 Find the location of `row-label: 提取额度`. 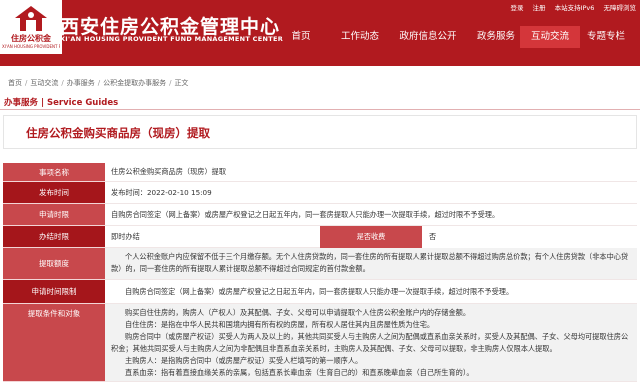

row-label: 提取额度 is located at coordinates (54, 264).